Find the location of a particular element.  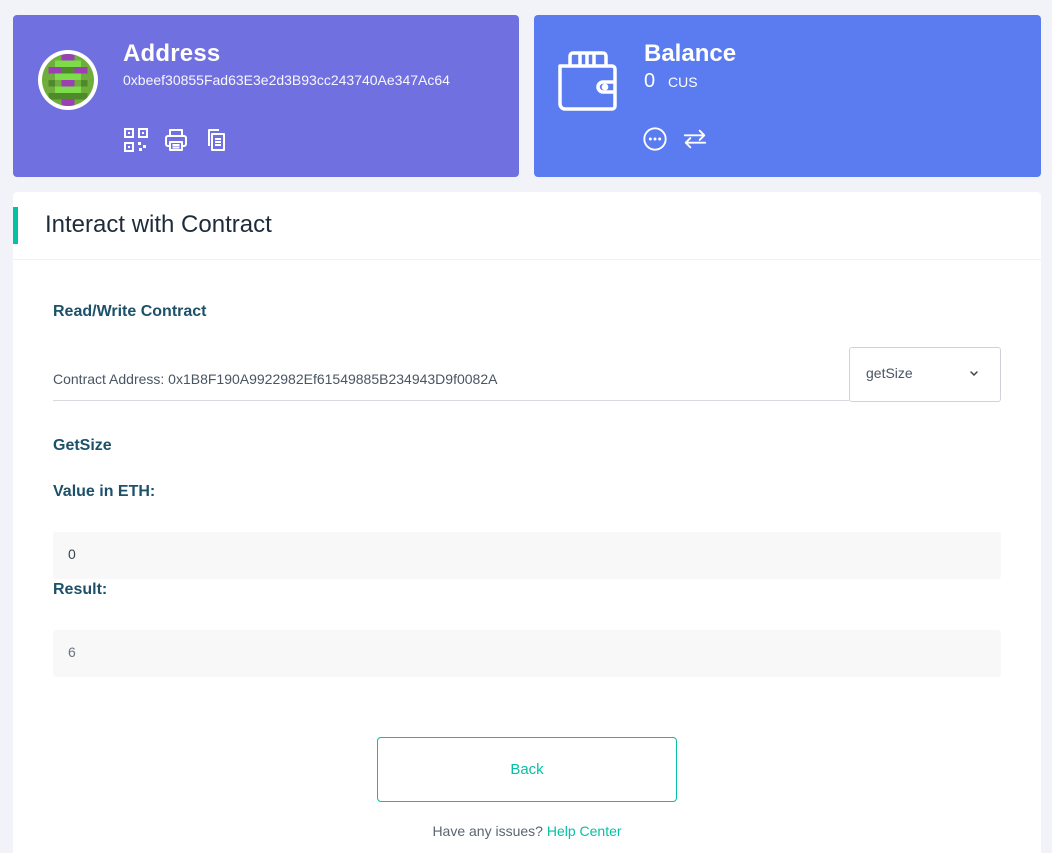

function-select-value: getSize is located at coordinates (889, 373).